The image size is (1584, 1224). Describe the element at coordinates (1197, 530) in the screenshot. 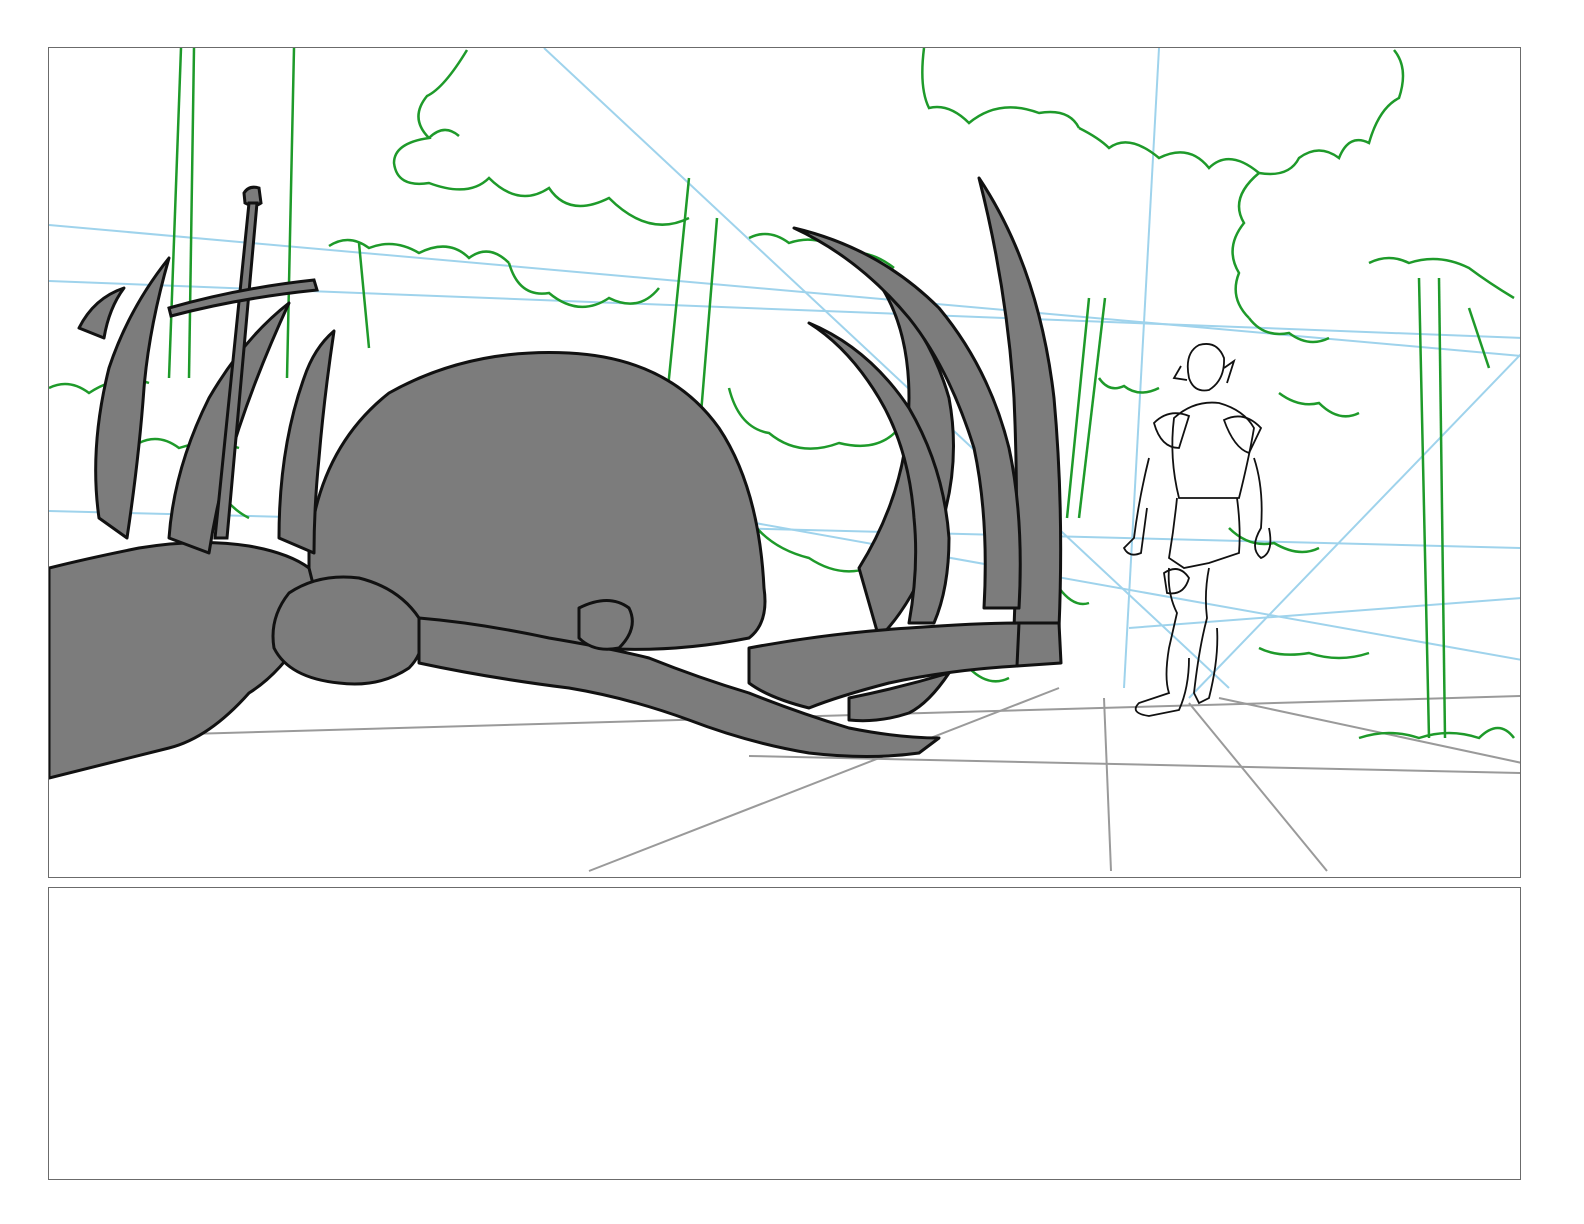

I see `knight-figure` at that location.